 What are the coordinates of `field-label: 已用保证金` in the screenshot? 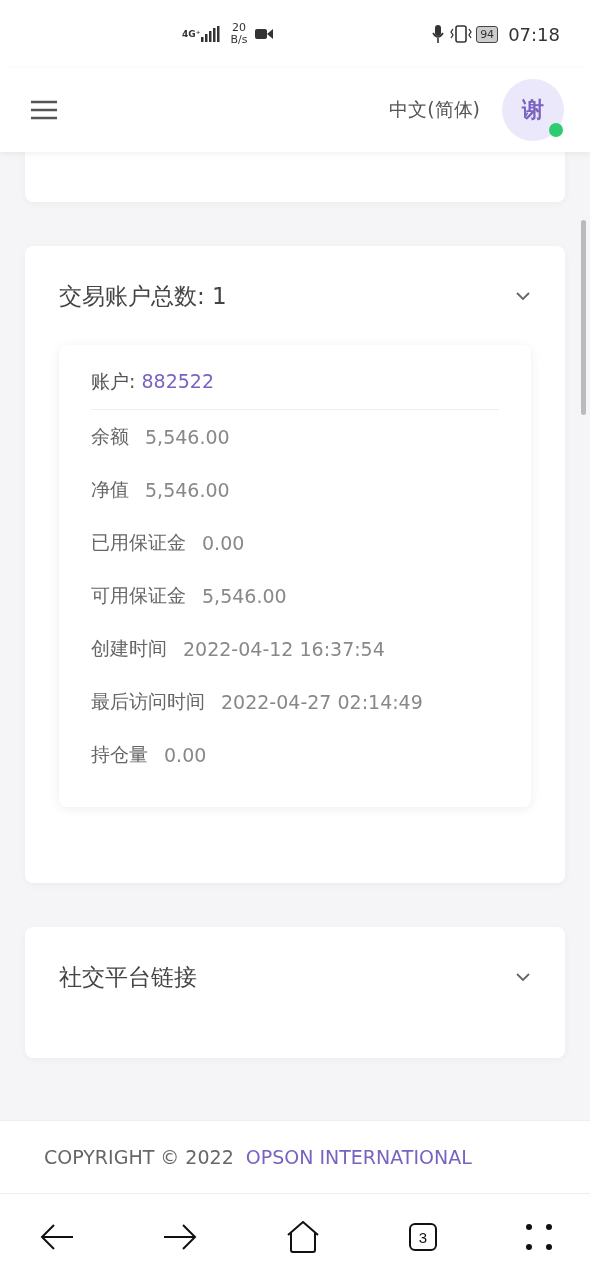 It's located at (138, 542).